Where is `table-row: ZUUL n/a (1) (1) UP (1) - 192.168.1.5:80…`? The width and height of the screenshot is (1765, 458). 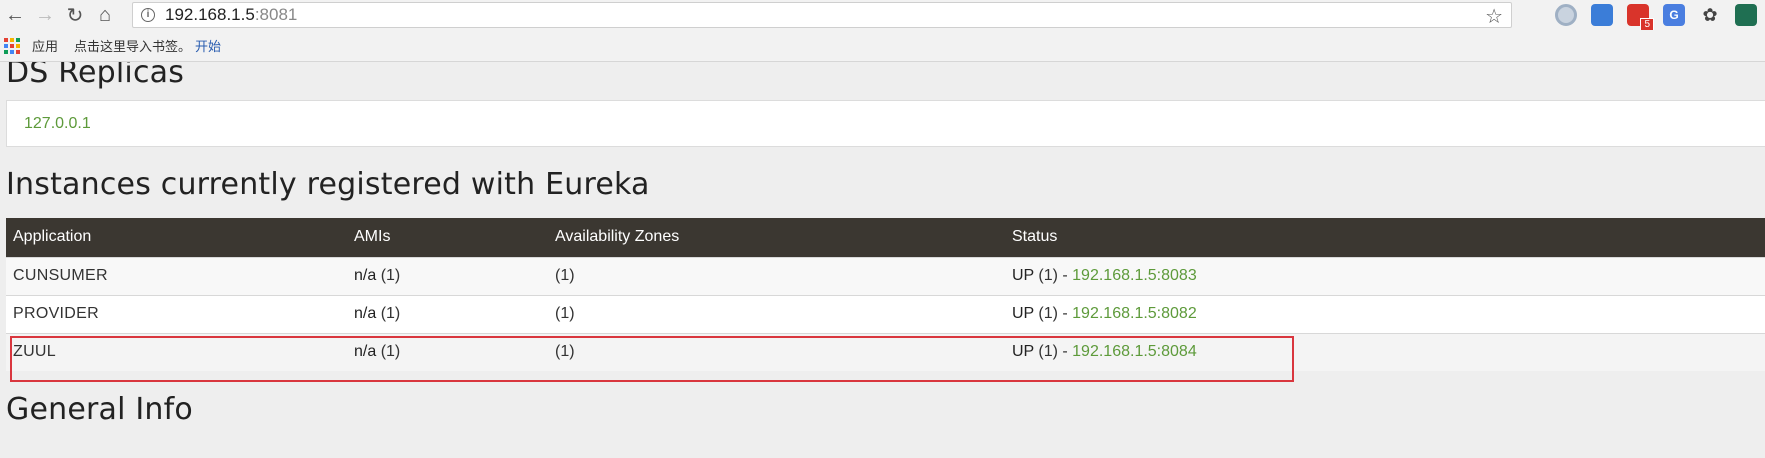 table-row: ZUUL n/a (1) (1) UP (1) - 192.168.1.5:80… is located at coordinates (885, 351).